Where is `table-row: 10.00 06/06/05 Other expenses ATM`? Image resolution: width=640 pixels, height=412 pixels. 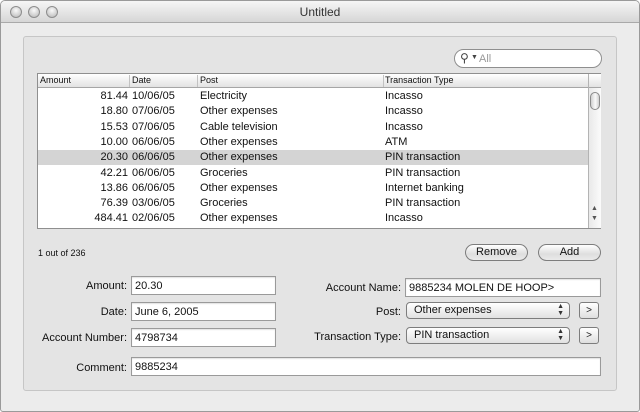
table-row: 10.00 06/06/05 Other expenses ATM is located at coordinates (313, 142).